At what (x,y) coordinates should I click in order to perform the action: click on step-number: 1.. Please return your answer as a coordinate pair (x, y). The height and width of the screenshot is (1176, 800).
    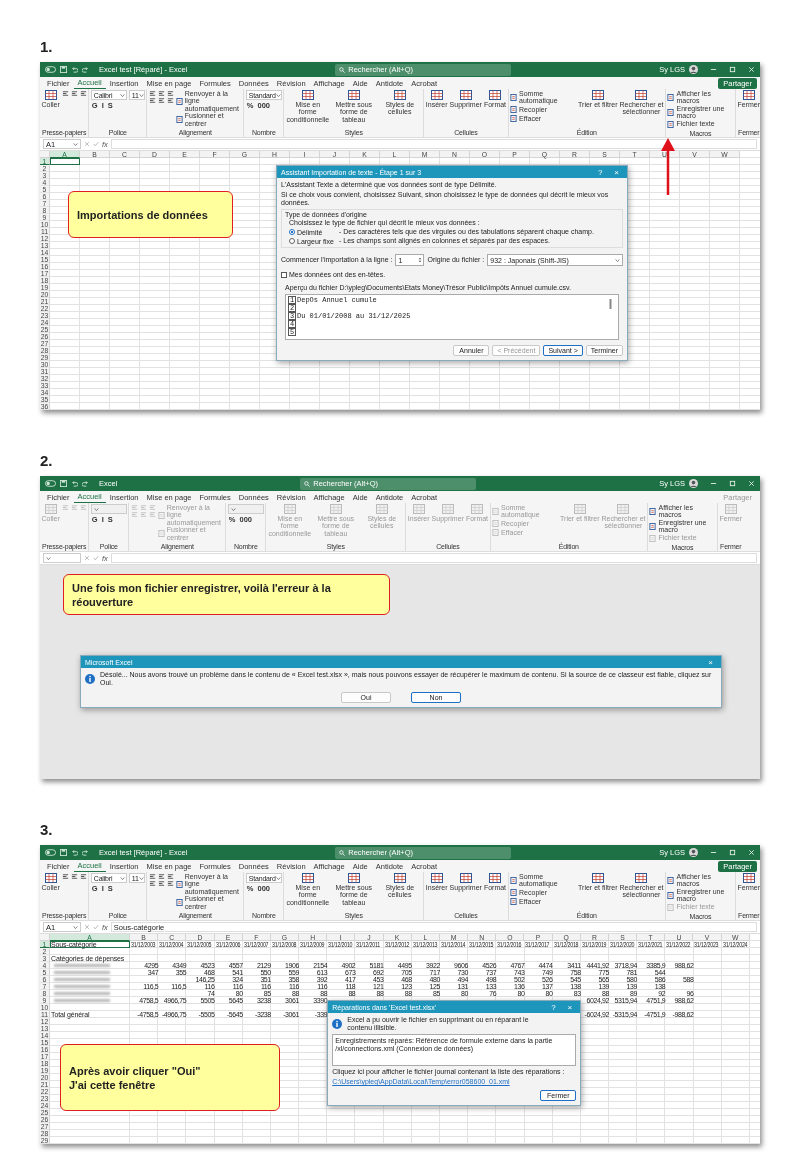
    Looking at the image, I should click on (46, 47).